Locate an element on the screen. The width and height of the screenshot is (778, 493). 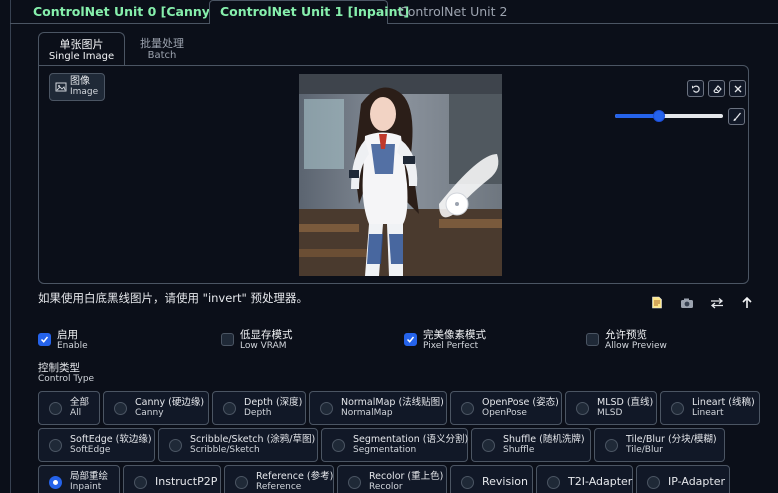
swap-icon is located at coordinates (716, 302).